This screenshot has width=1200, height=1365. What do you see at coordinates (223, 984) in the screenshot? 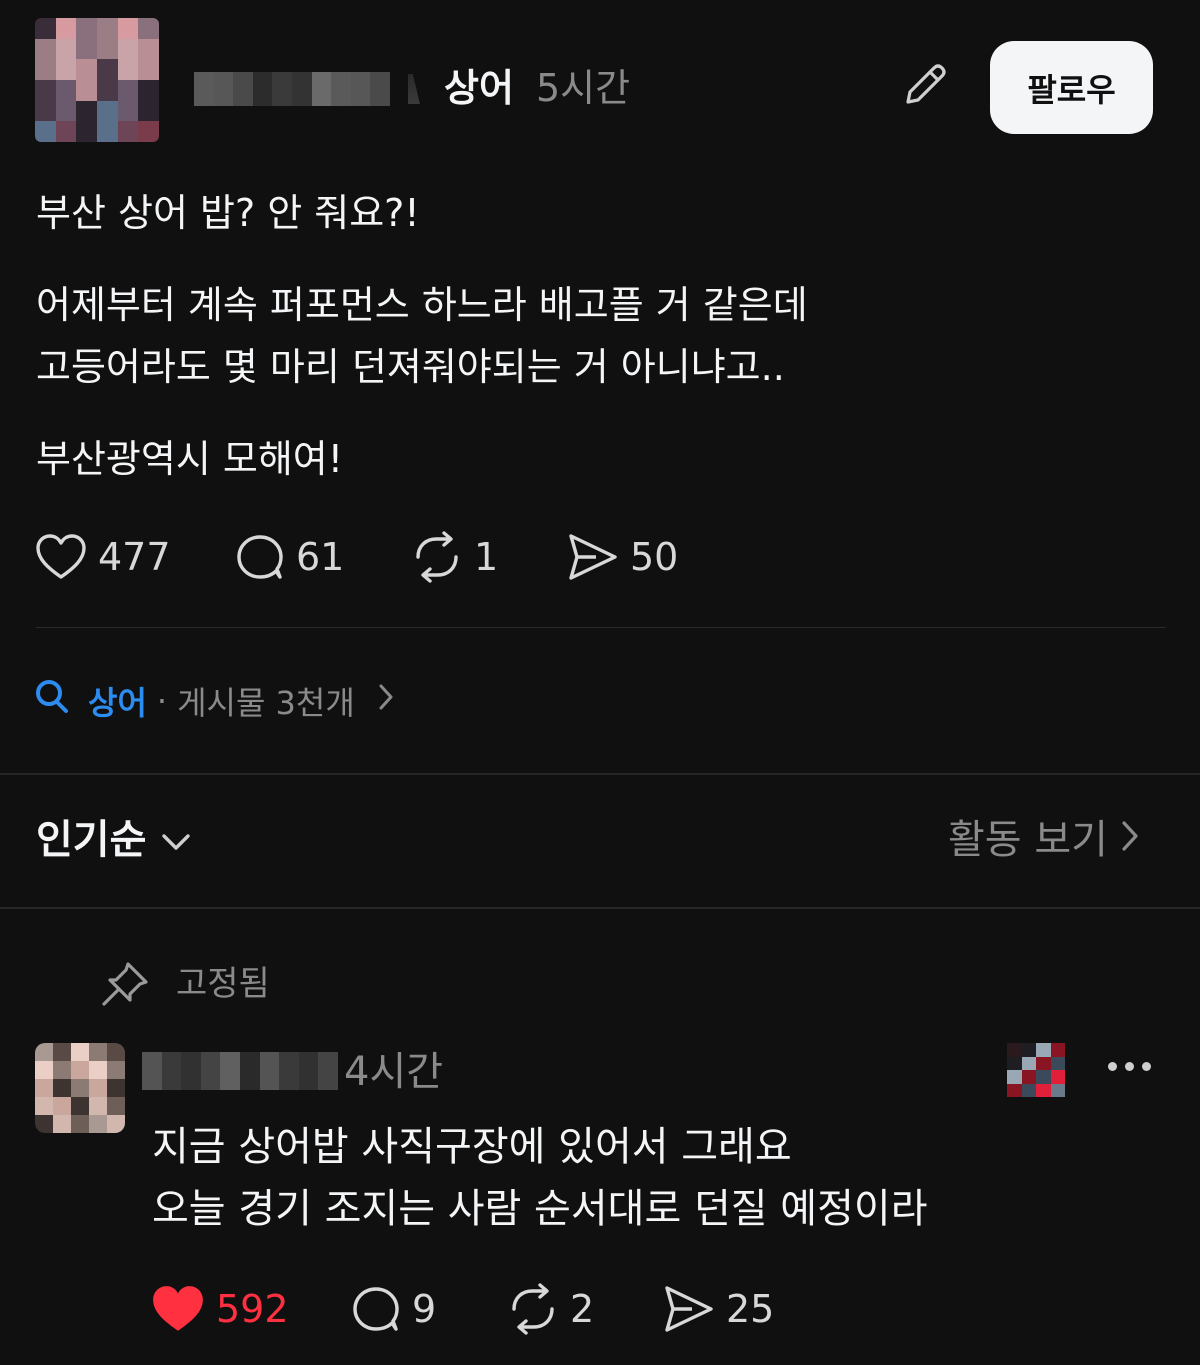
I see `pinned-label: 고정됨` at bounding box center [223, 984].